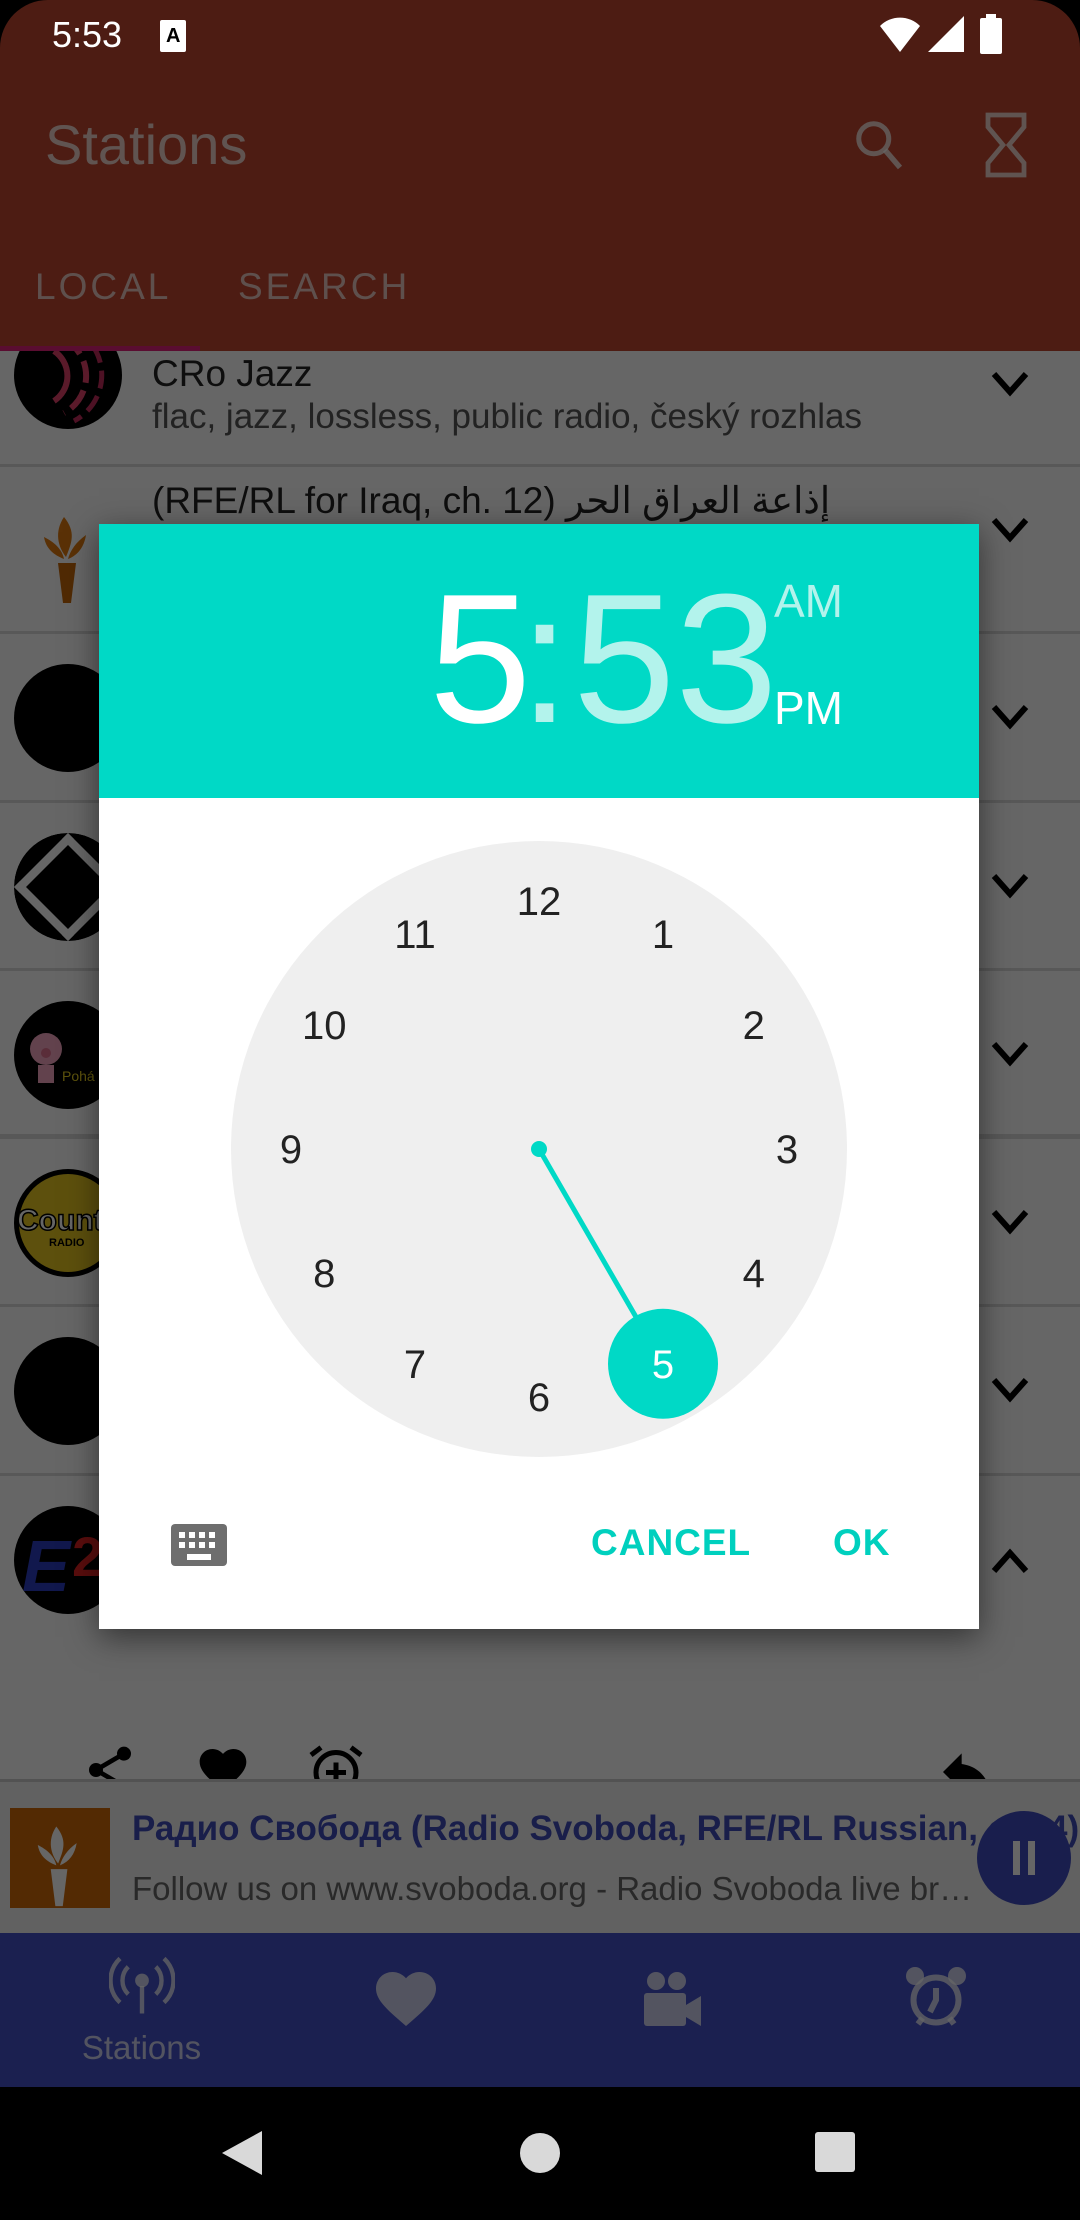 The height and width of the screenshot is (2220, 1080). Describe the element at coordinates (199, 1545) in the screenshot. I see `keyboard-icon` at that location.